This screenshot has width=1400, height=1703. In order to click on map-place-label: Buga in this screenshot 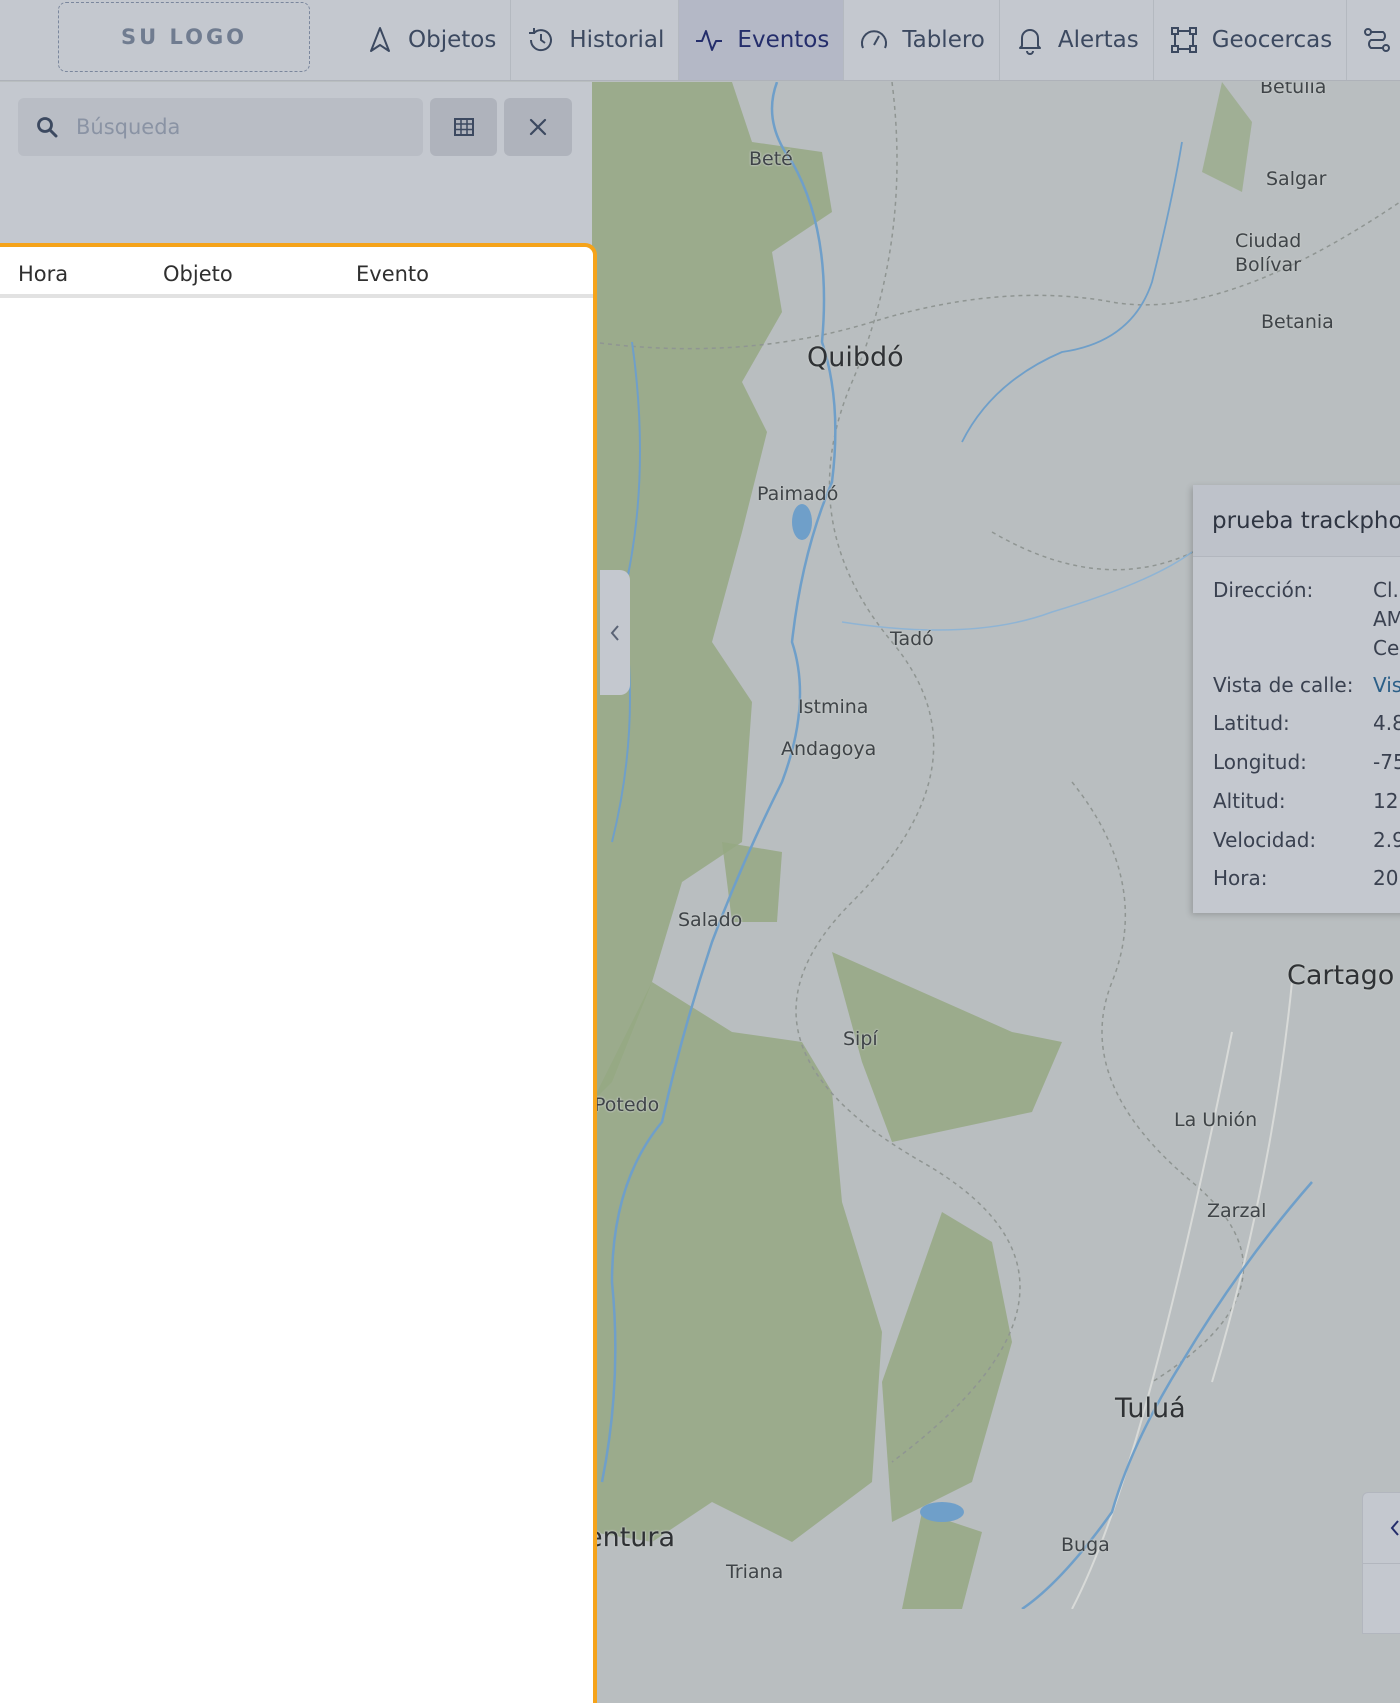, I will do `click(1085, 1545)`.